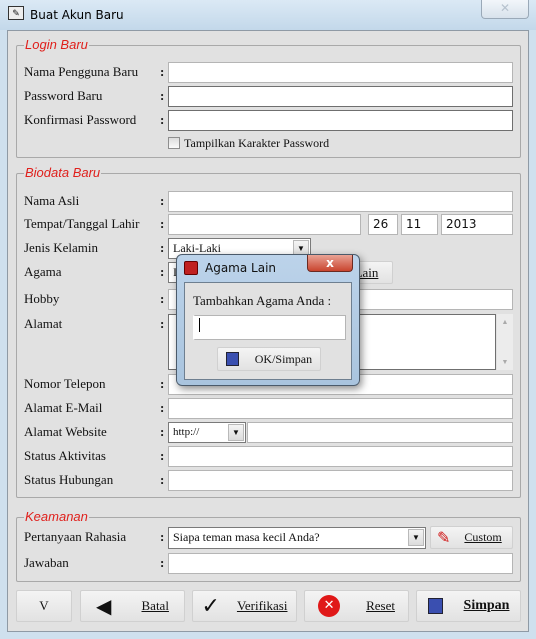 This screenshot has height=639, width=536. Describe the element at coordinates (380, 432) in the screenshot. I see `website-input` at that location.